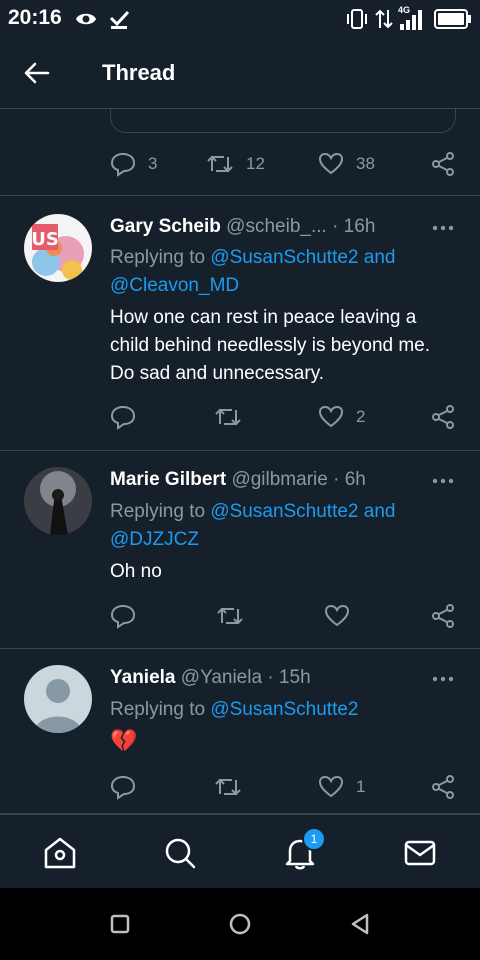 This screenshot has width=480, height=960. What do you see at coordinates (139, 72) in the screenshot?
I see `page-title: Thread` at bounding box center [139, 72].